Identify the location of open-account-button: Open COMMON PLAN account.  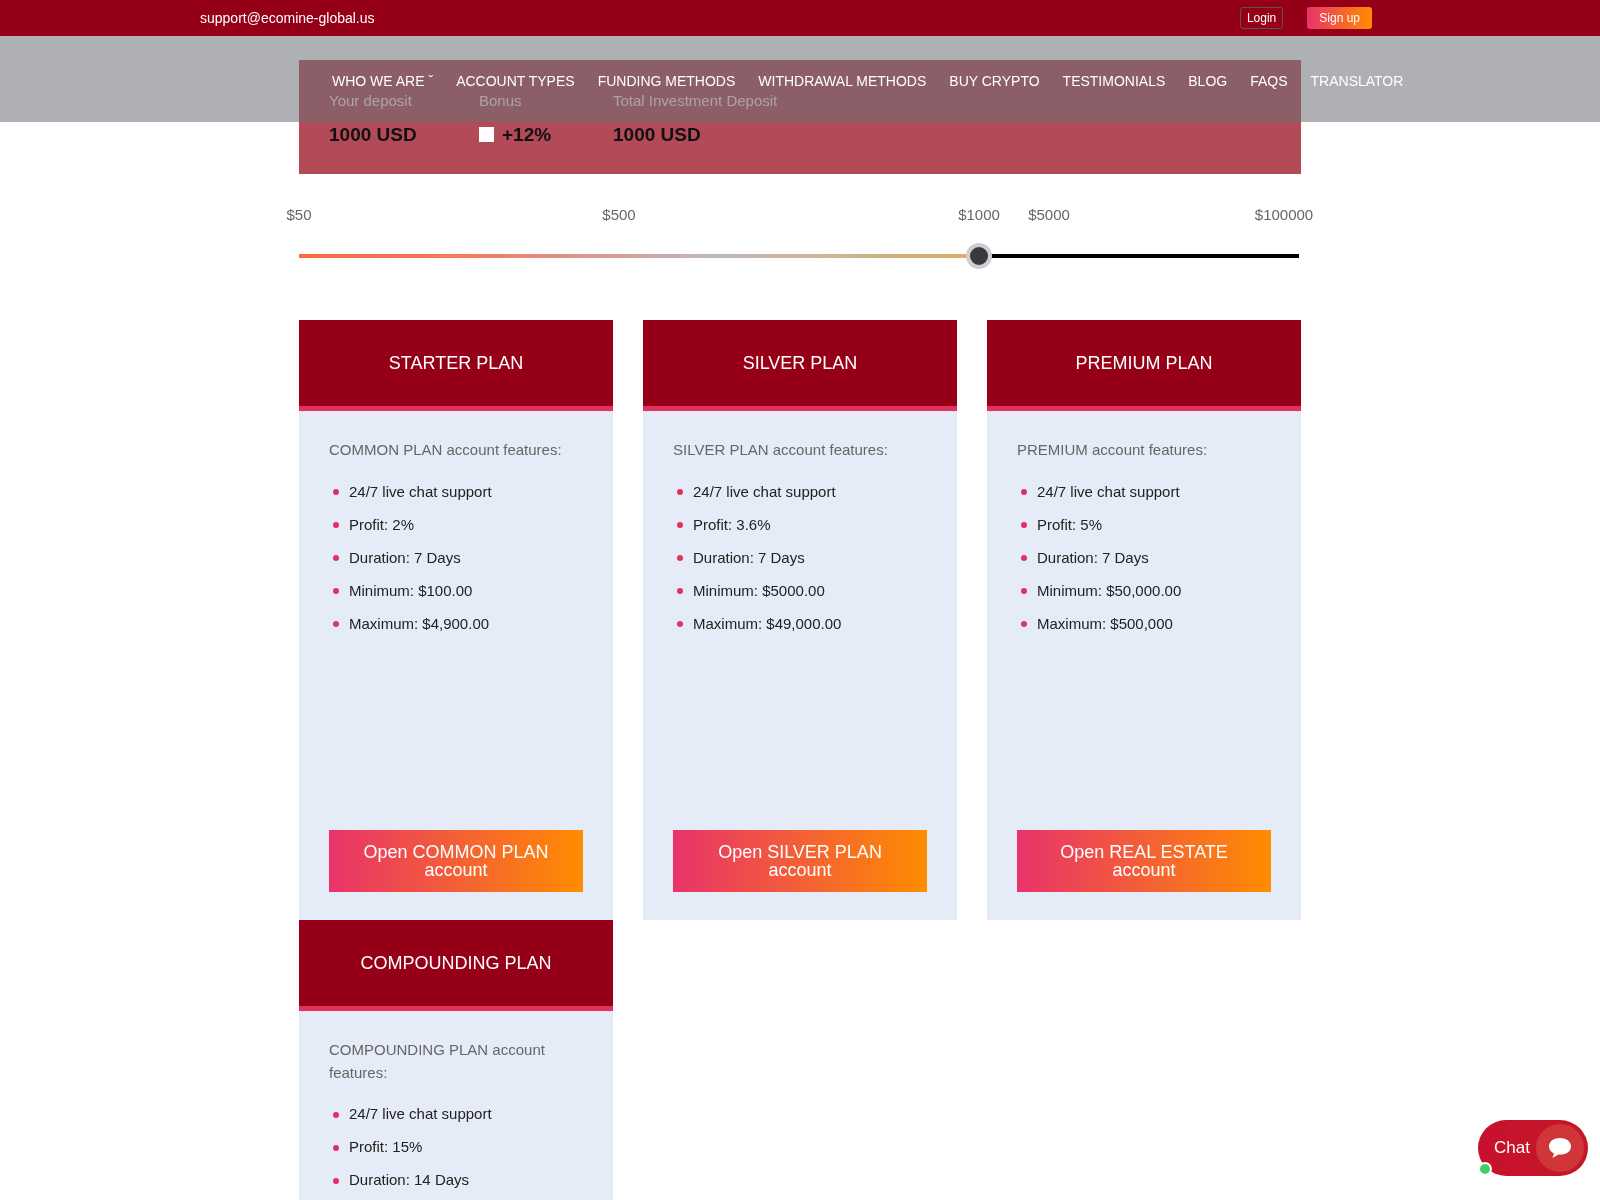
(456, 861).